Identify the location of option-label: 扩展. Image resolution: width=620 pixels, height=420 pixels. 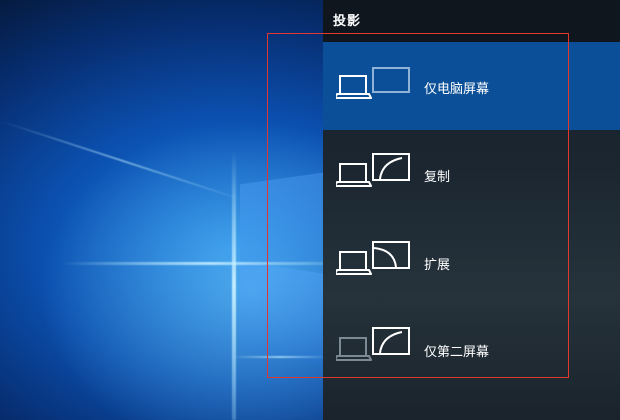
(437, 265).